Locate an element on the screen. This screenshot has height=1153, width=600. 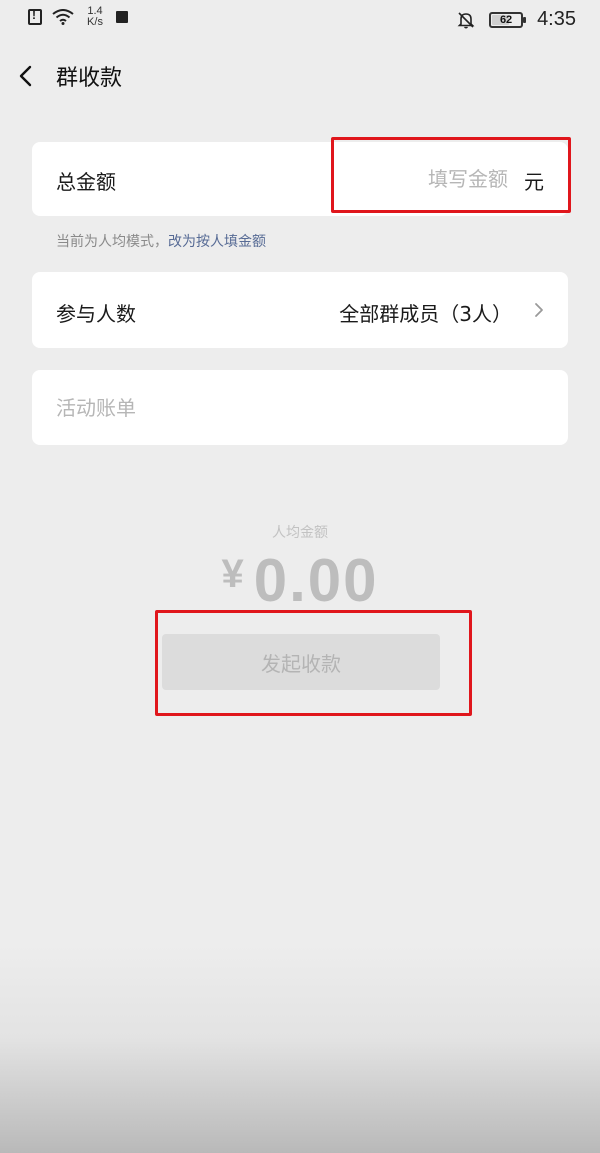
amount-input is located at coordinates (408, 179).